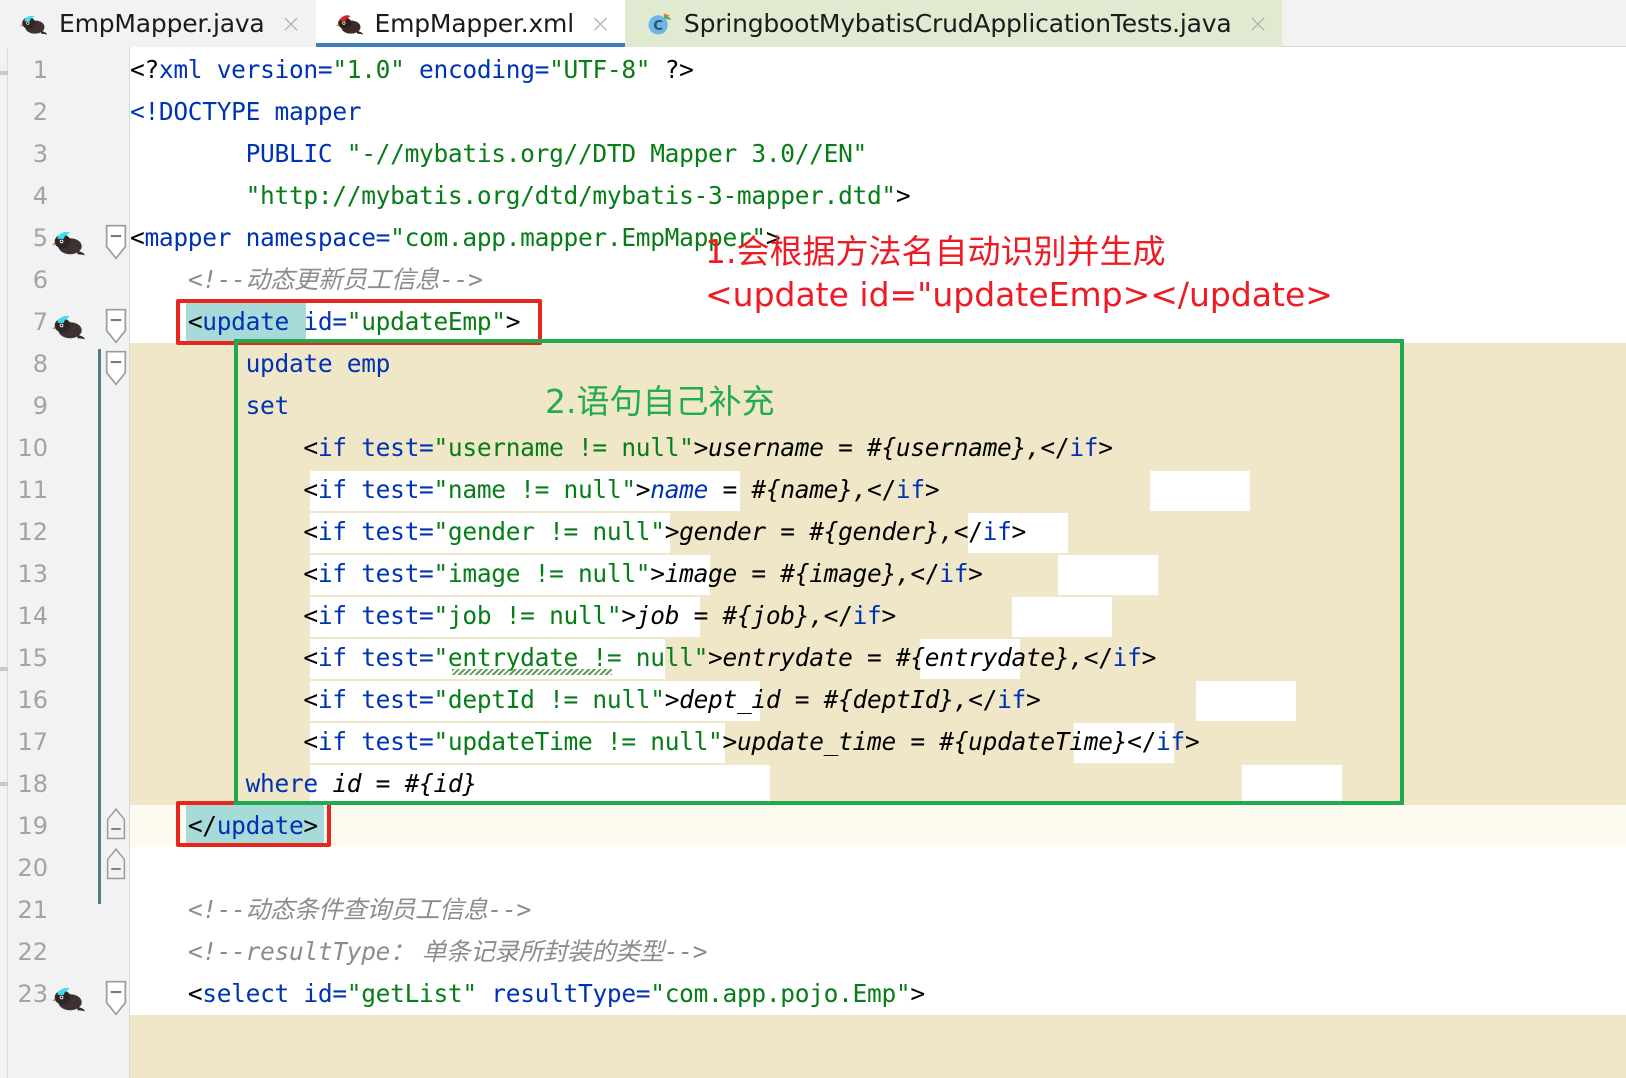  Describe the element at coordinates (40, 154) in the screenshot. I see `line-number: 3` at that location.